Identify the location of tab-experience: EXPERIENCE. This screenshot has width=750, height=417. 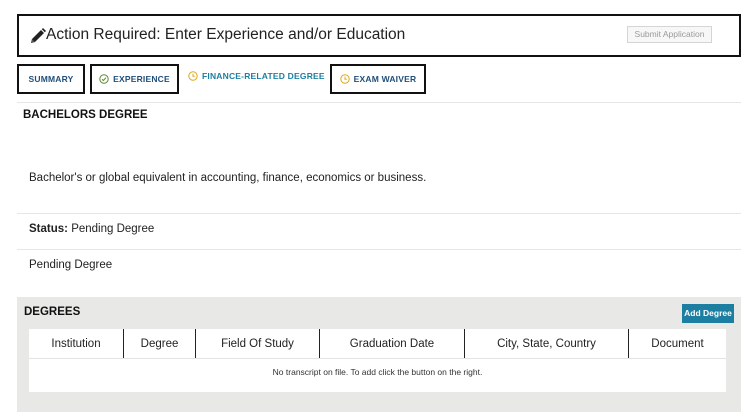
(134, 79).